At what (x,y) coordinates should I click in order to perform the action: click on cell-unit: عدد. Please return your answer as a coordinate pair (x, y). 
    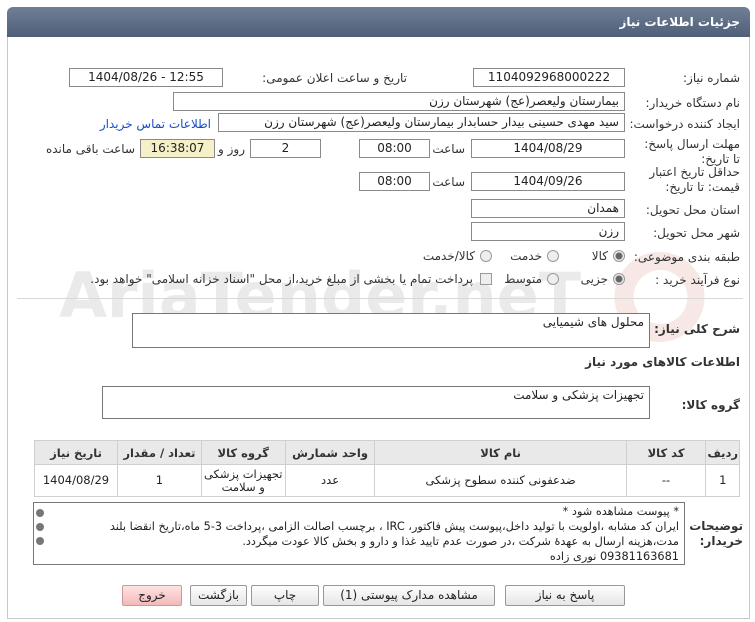
    Looking at the image, I should click on (330, 480).